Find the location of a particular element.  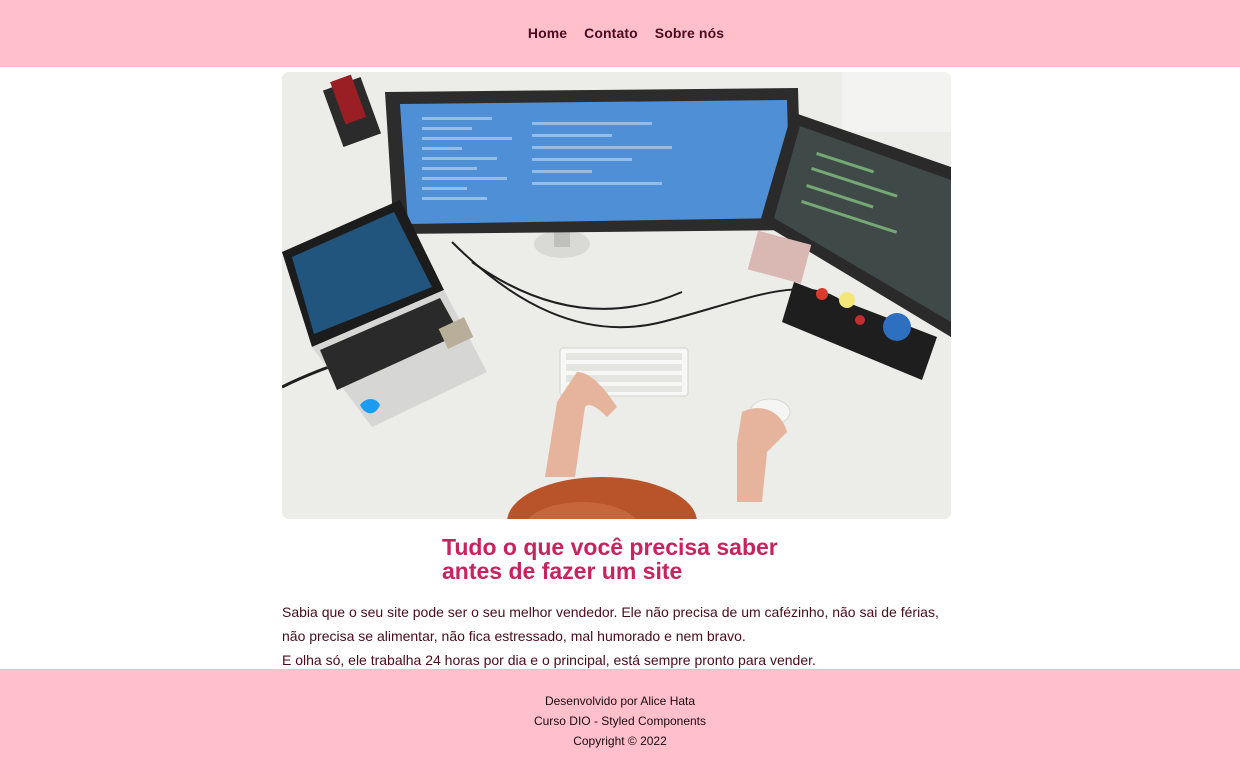

nav-item-home: Home is located at coordinates (547, 34).